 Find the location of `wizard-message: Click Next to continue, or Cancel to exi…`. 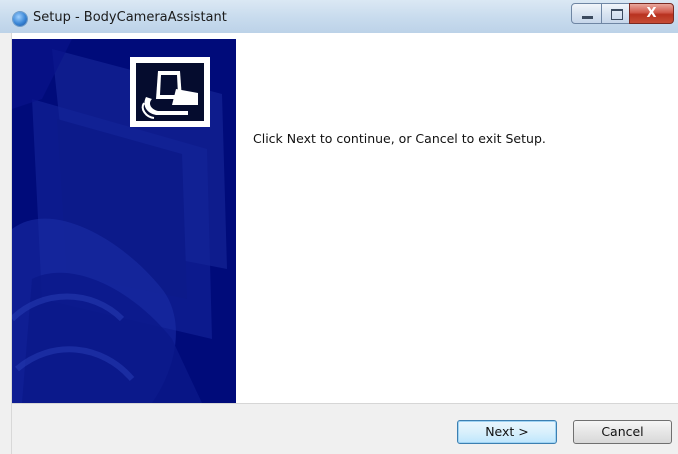

wizard-message: Click Next to continue, or Cancel to exi… is located at coordinates (399, 138).